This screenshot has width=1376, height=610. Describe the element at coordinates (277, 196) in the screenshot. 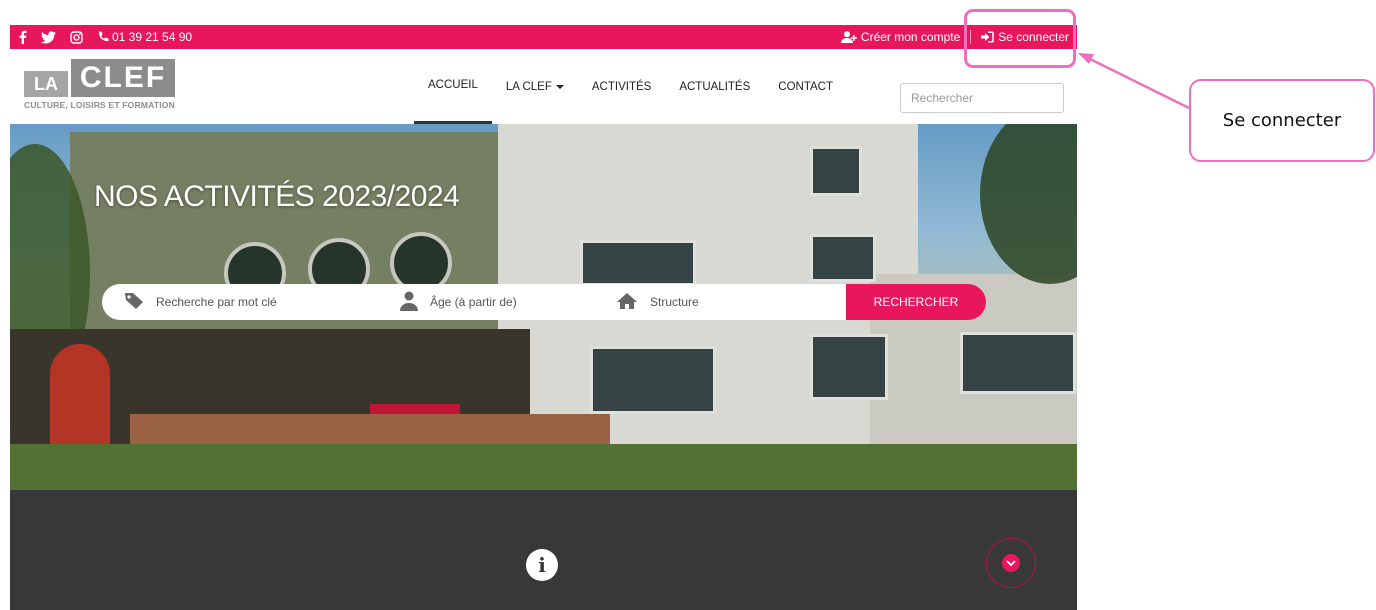

I see `hero-title: NOS ACTIVITÉS 2023/2024` at that location.